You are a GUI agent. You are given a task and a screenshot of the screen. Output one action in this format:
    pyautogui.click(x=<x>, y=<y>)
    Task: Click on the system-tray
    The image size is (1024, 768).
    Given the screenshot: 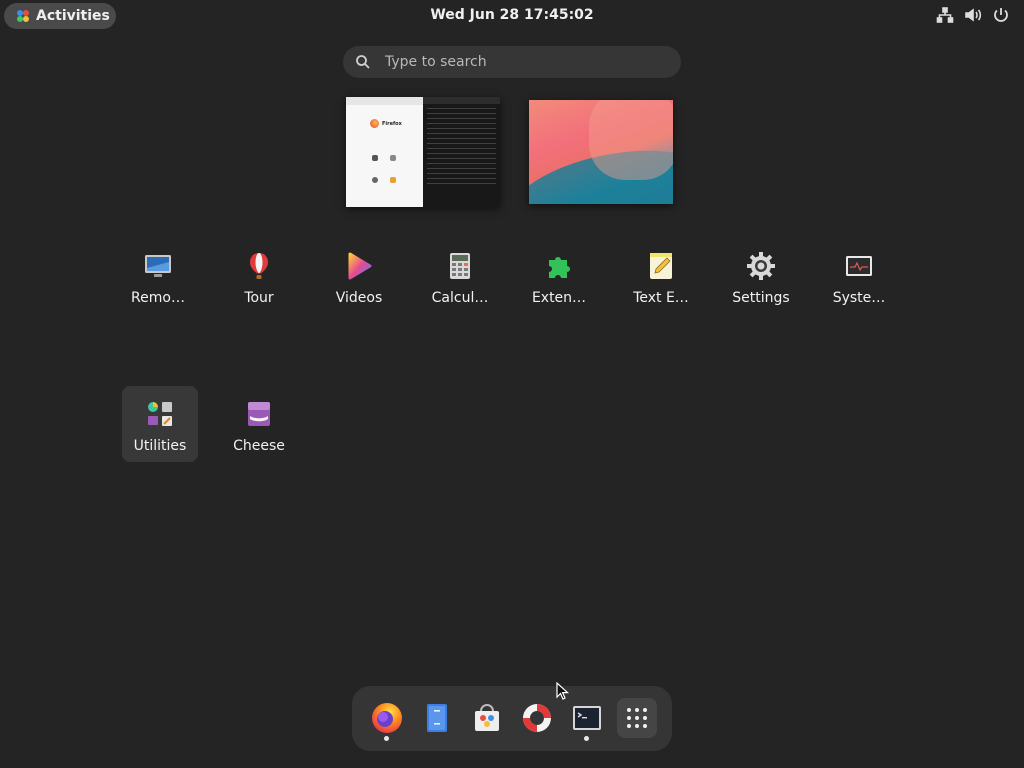 What is the action you would take?
    pyautogui.click(x=973, y=15)
    